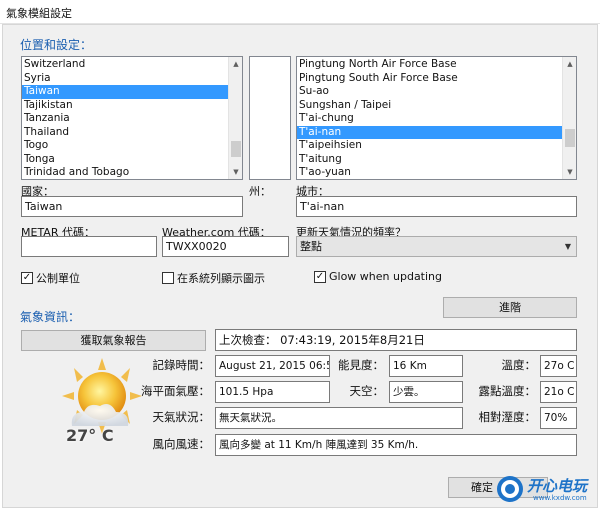  What do you see at coordinates (56, 45) in the screenshot?
I see `location-group-title: 位置和設定：` at bounding box center [56, 45].